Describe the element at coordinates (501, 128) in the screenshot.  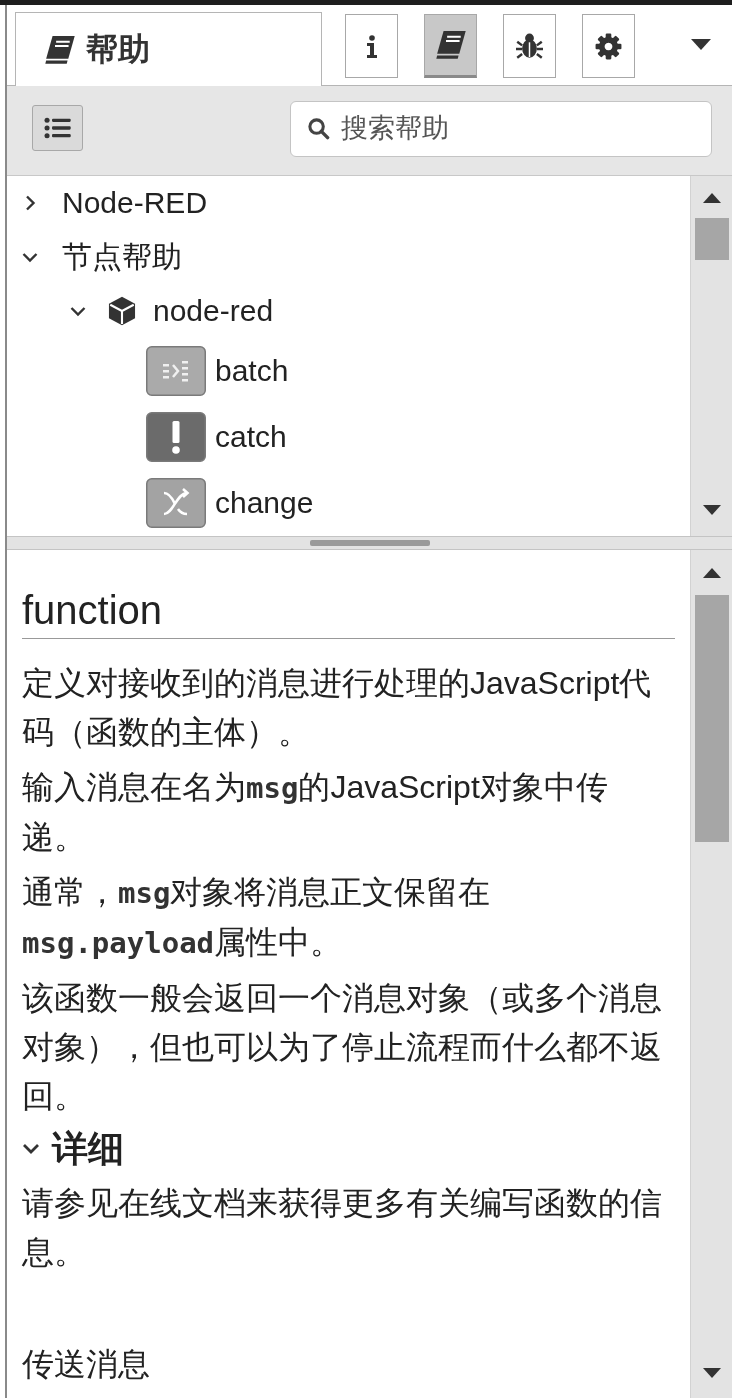
I see `search-field: 搜索帮助` at that location.